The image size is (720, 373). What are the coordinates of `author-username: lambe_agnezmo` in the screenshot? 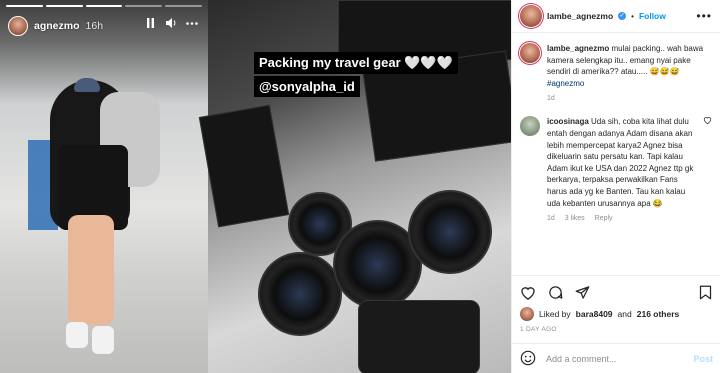 It's located at (580, 16).